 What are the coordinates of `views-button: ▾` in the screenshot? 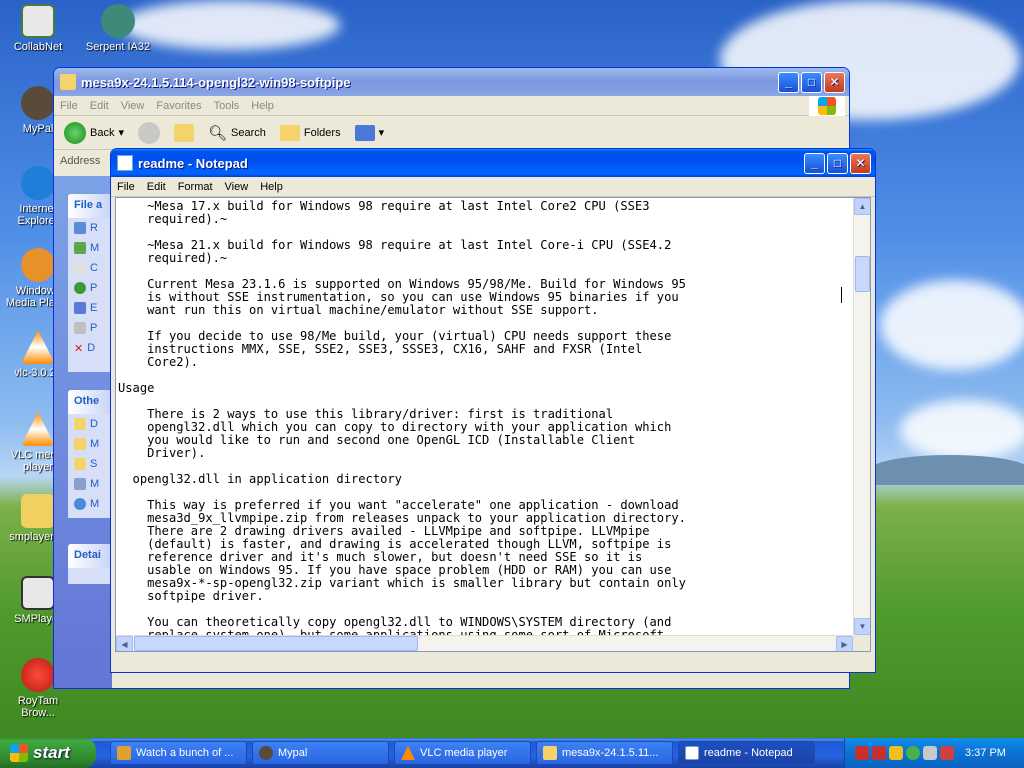 It's located at (370, 133).